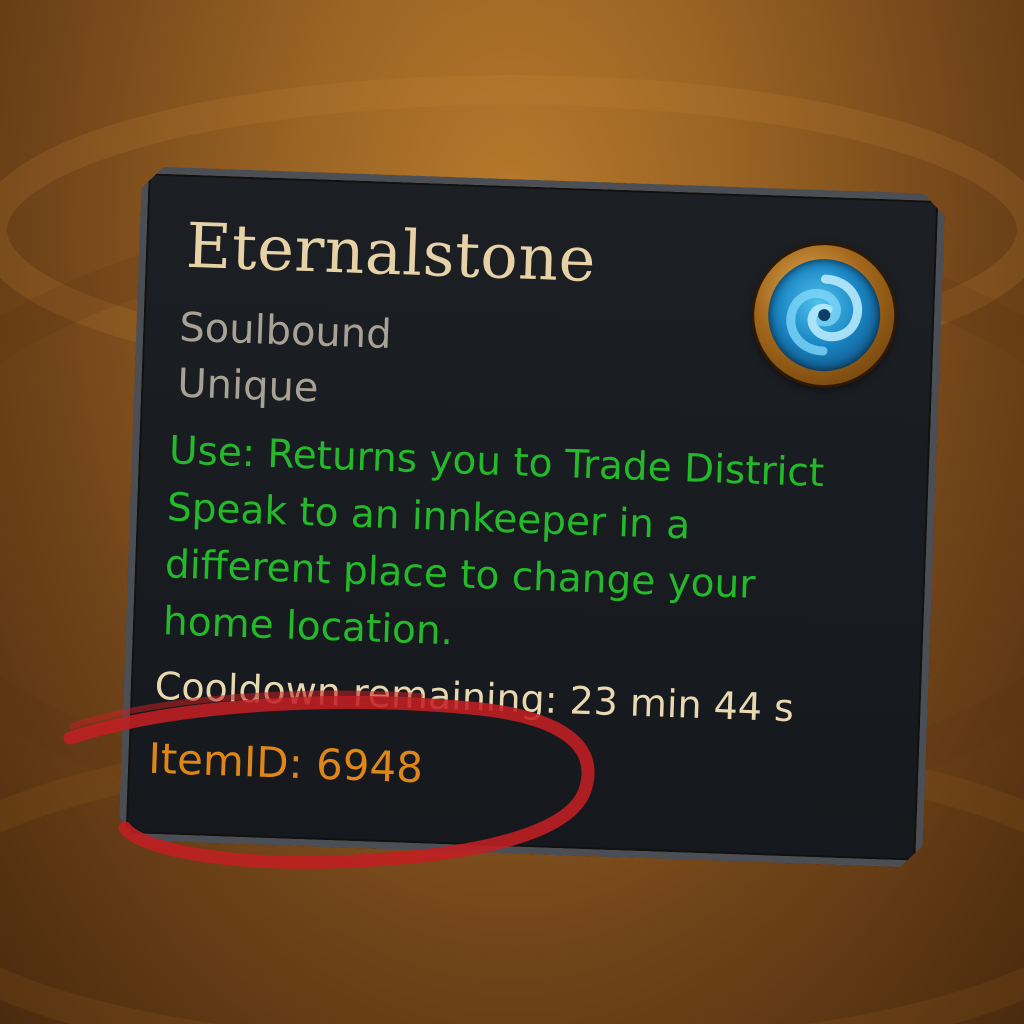 This screenshot has height=1024, width=1024. Describe the element at coordinates (285, 763) in the screenshot. I see `item-id: ItemID: 6948` at that location.